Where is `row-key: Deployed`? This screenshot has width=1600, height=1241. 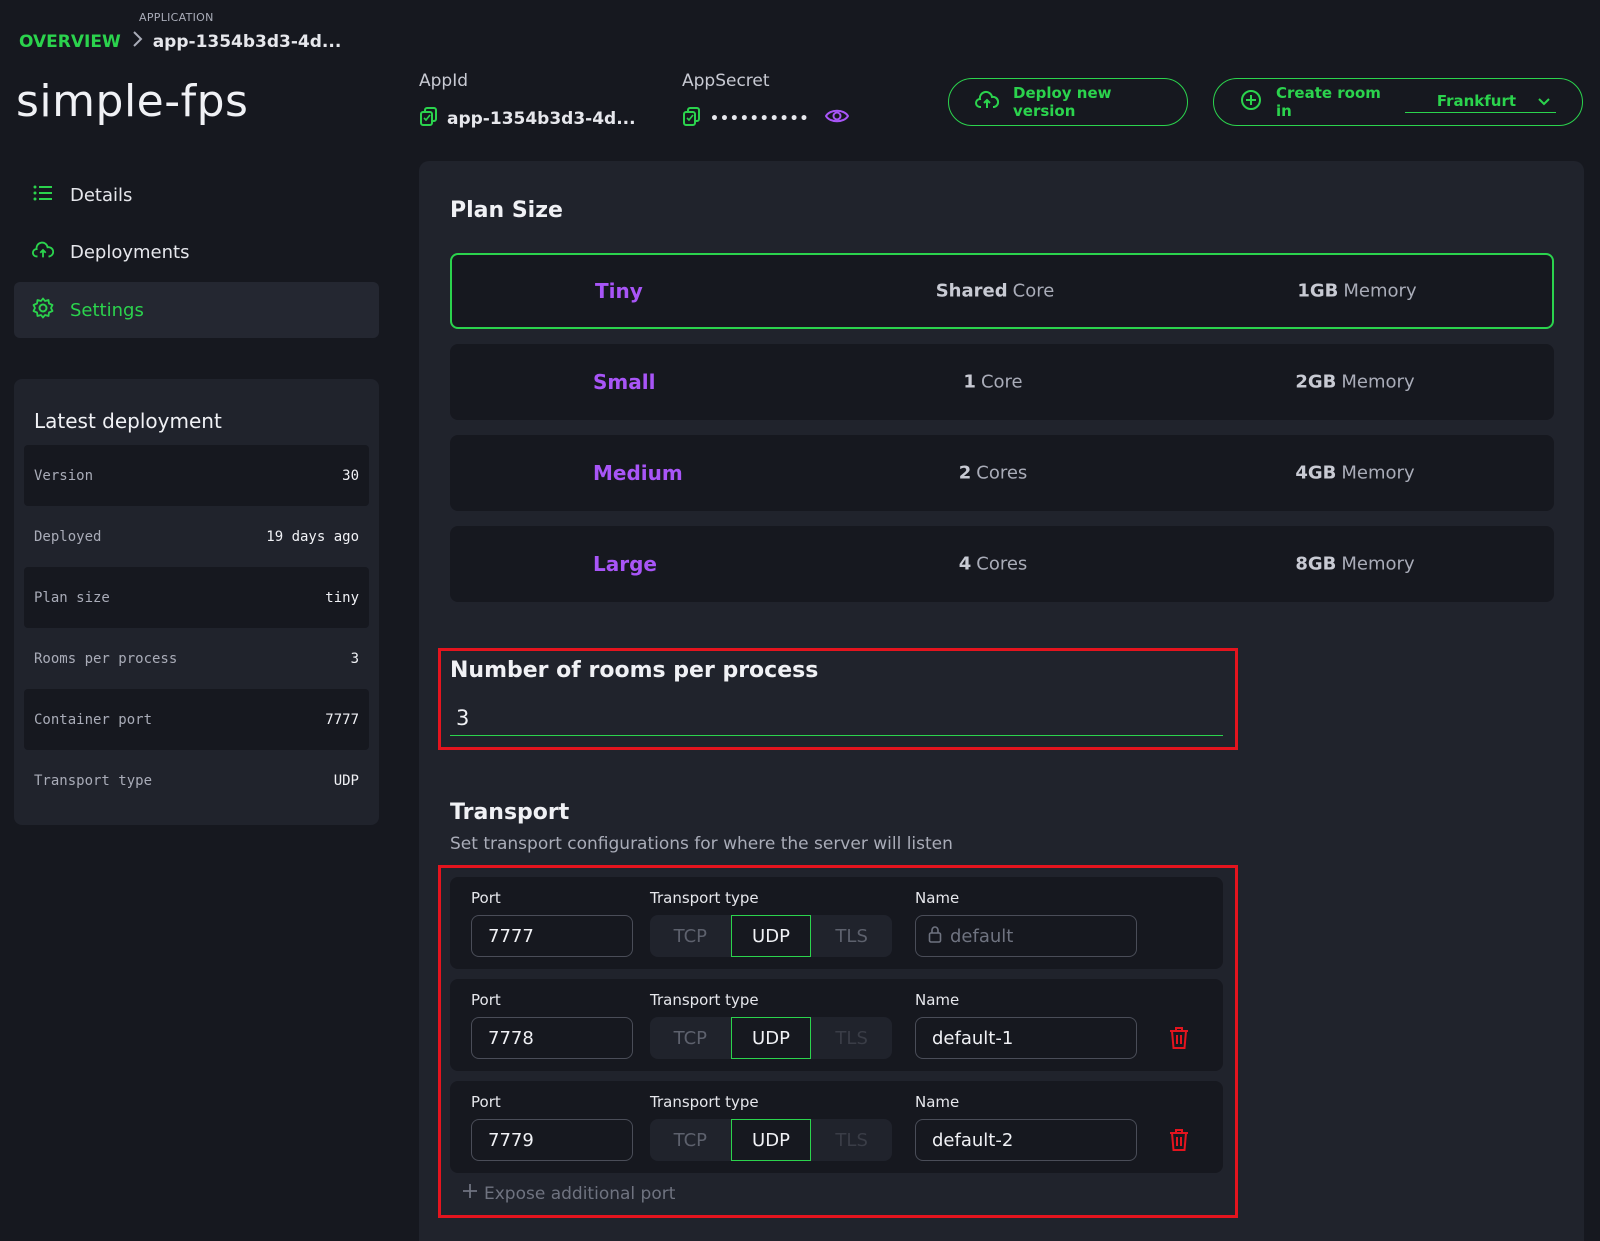 row-key: Deployed is located at coordinates (68, 536).